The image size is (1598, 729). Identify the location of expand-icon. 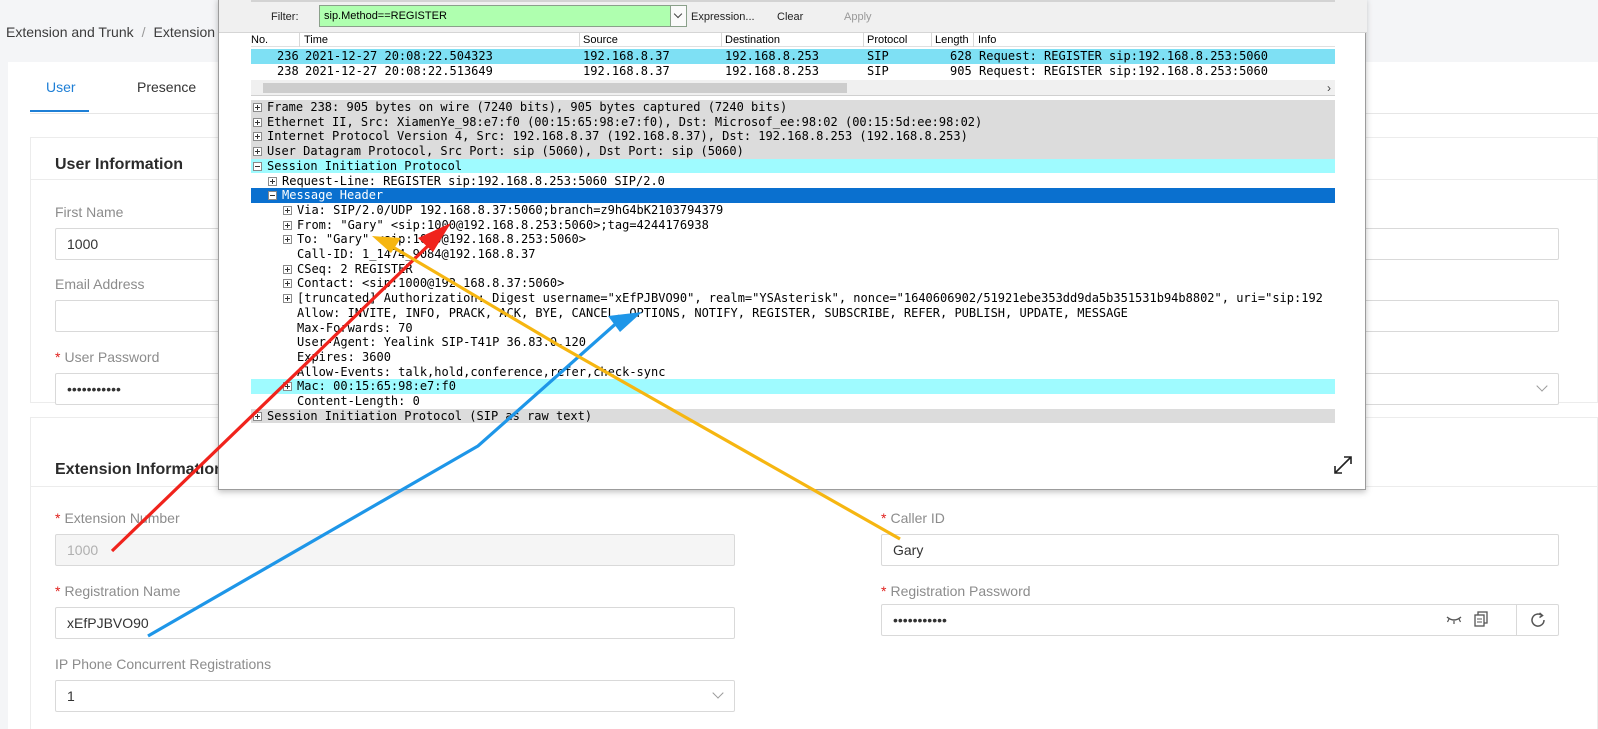
(1343, 465).